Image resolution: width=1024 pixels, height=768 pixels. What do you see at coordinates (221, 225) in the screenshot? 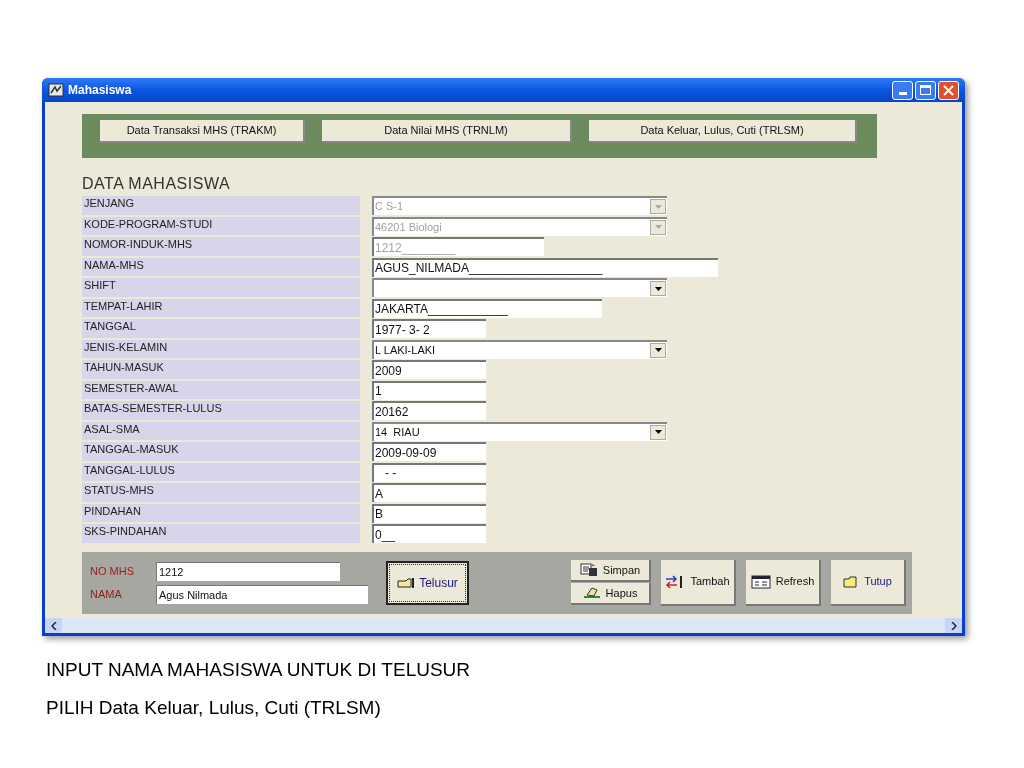
I see `field-label: KODE-PROGRAM-STUDI` at bounding box center [221, 225].